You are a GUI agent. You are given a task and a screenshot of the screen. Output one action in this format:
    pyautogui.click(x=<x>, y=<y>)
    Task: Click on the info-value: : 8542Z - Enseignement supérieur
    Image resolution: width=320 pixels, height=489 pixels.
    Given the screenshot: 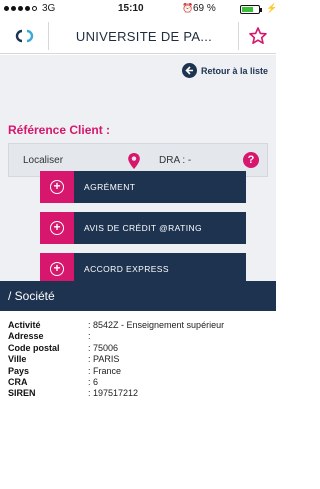 What is the action you would take?
    pyautogui.click(x=156, y=325)
    